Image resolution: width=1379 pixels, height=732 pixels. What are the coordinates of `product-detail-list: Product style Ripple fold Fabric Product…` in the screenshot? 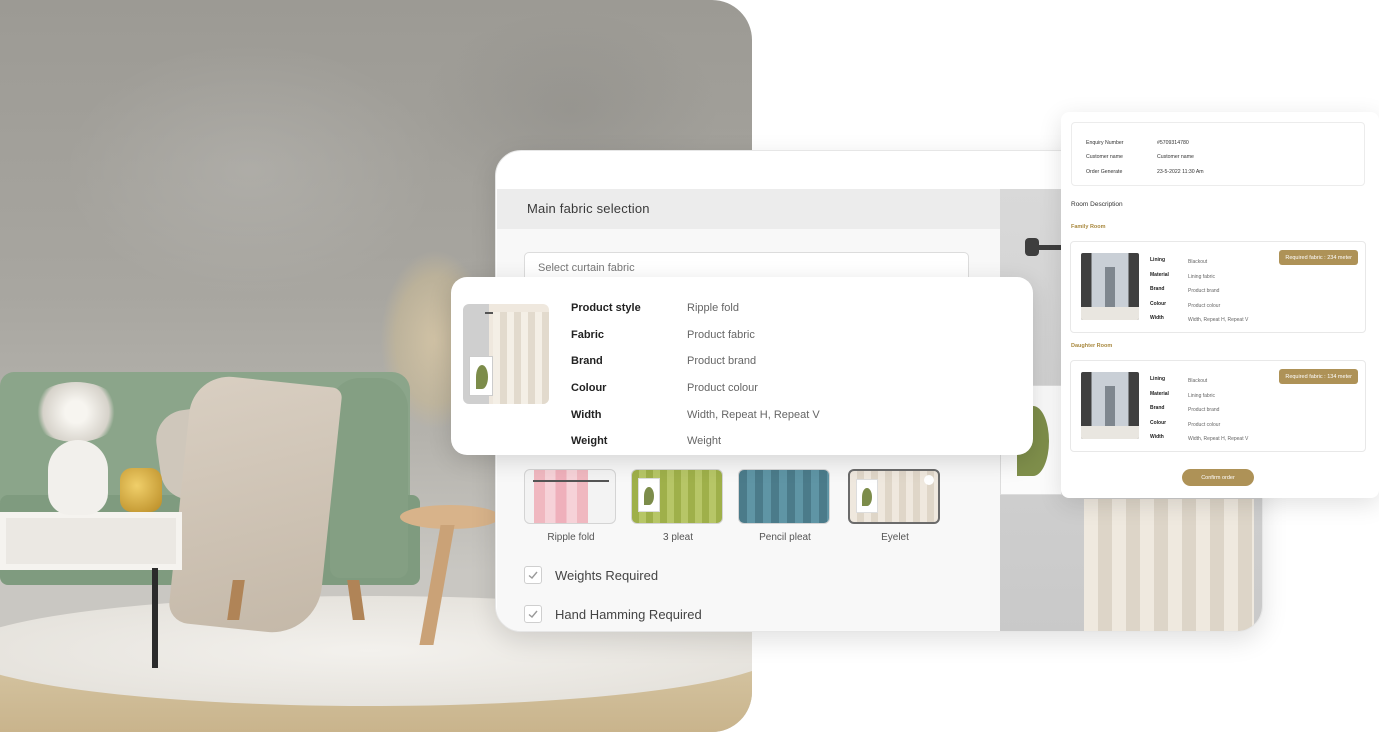 It's located at (791, 375).